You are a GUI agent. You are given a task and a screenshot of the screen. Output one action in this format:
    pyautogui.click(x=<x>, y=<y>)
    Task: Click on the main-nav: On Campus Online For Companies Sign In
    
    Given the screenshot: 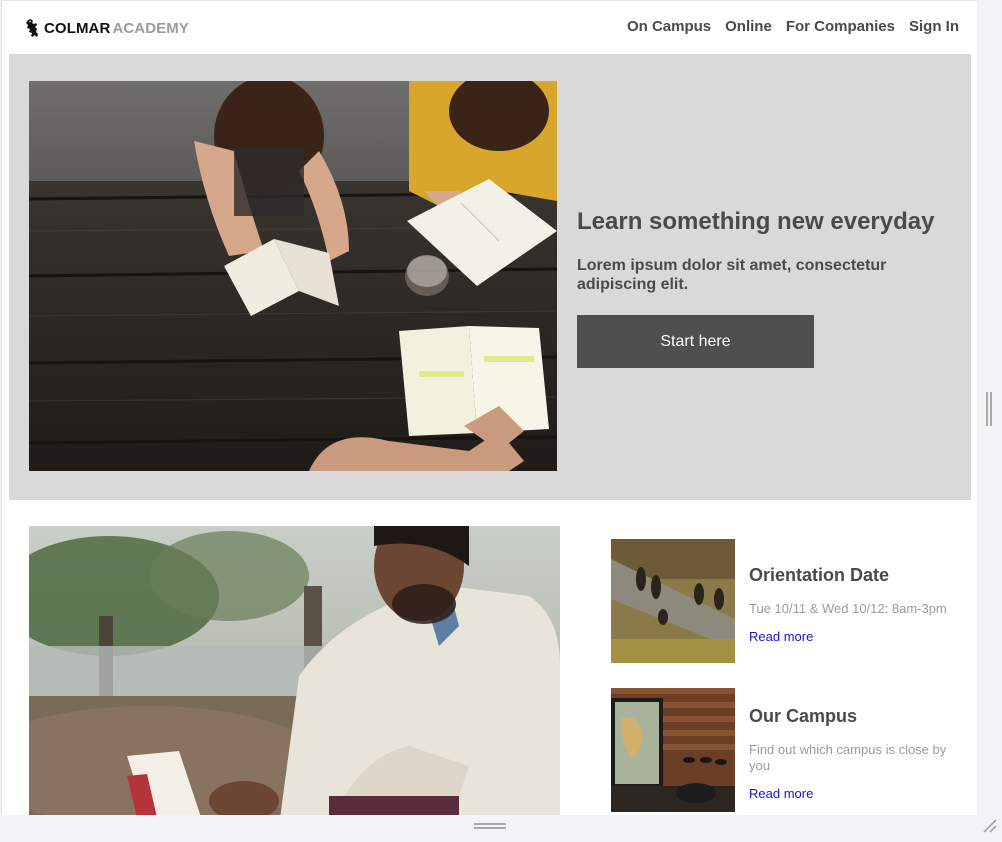 What is the action you would take?
    pyautogui.click(x=793, y=26)
    